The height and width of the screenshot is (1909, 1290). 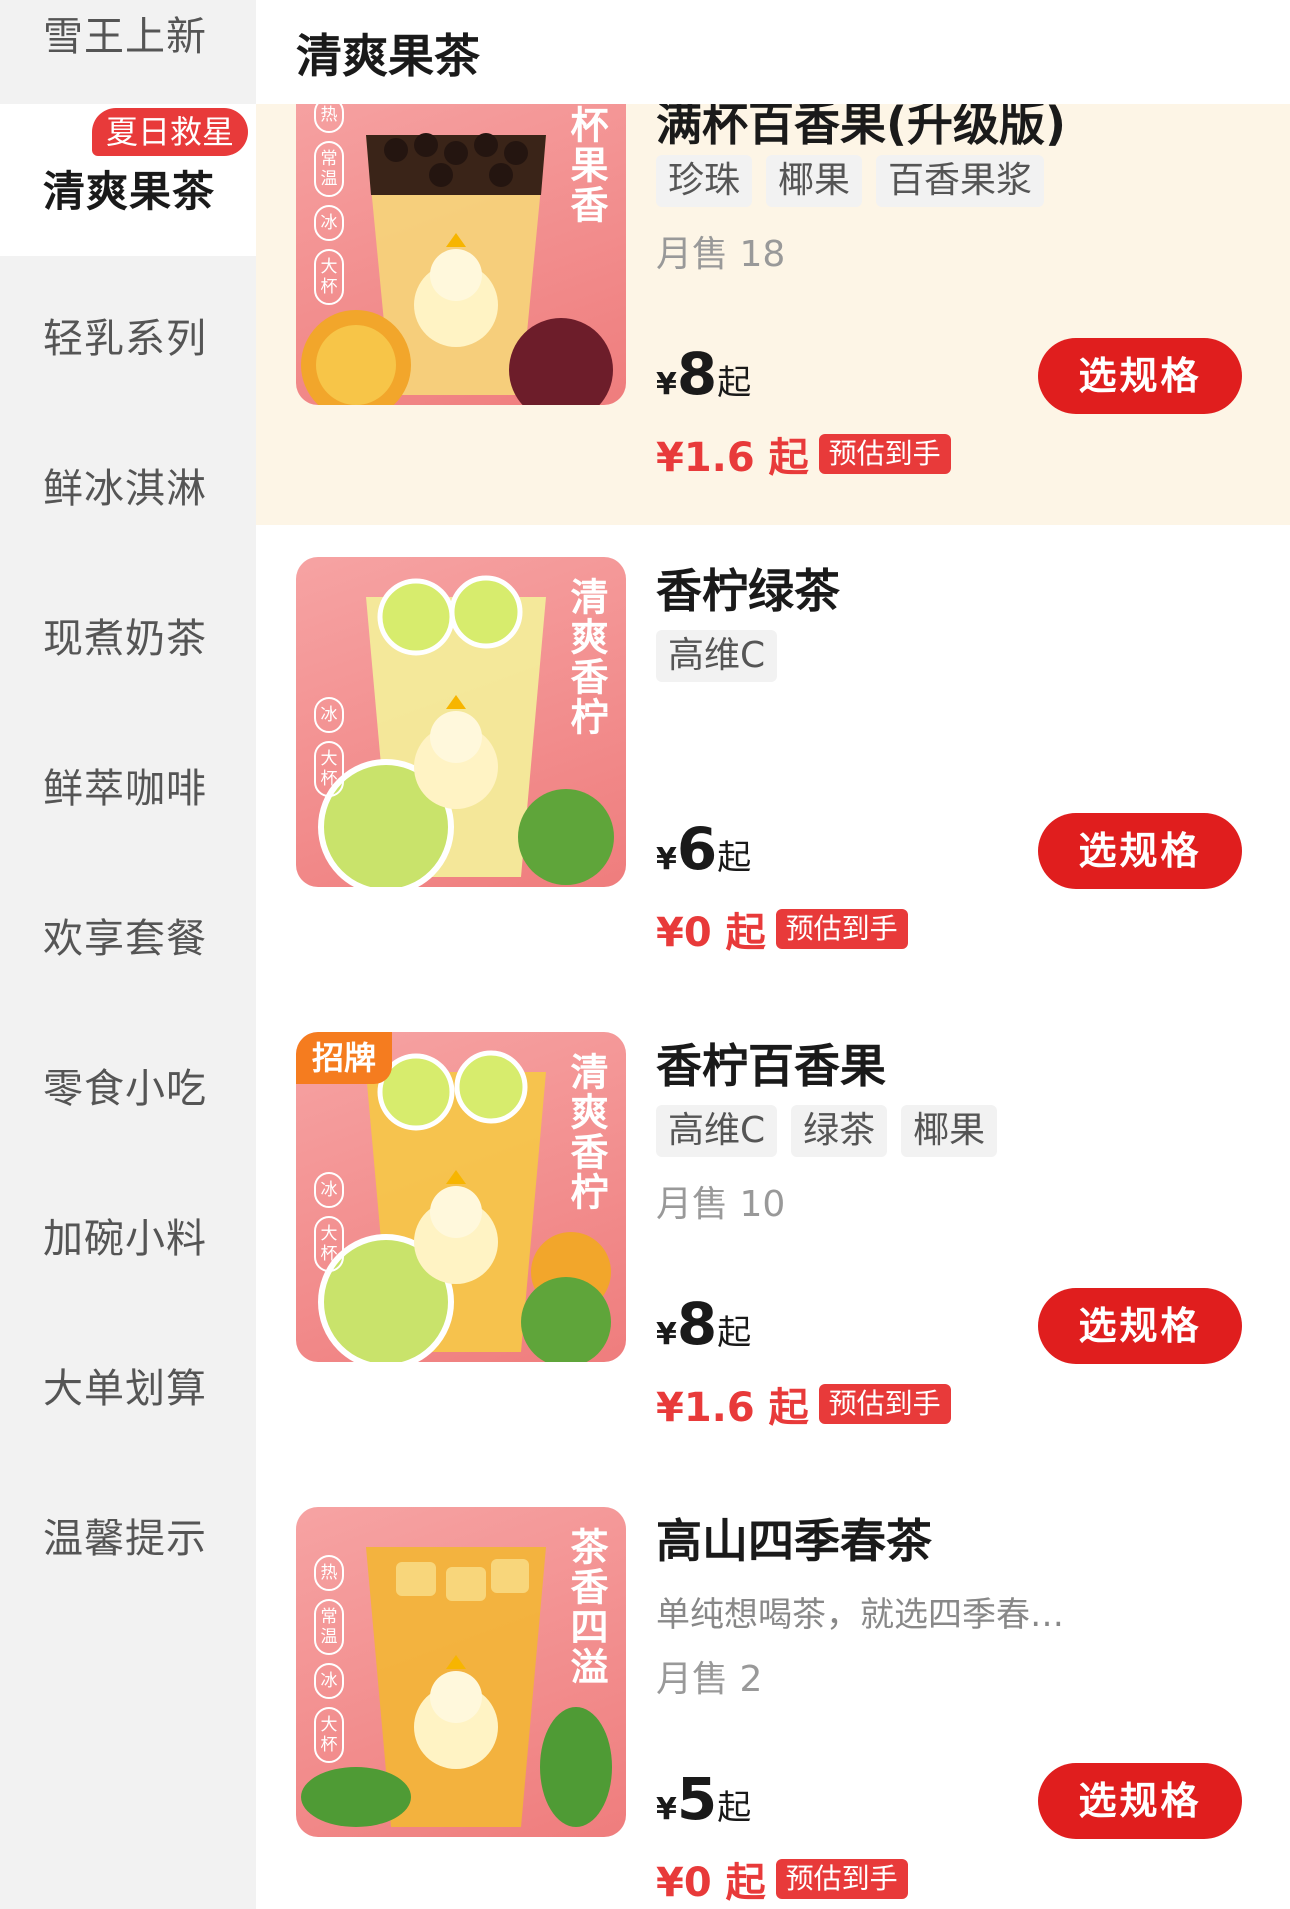 I want to click on product-image: 招牌 热 常温 冰 大杯 满杯果香, so click(x=461, y=240).